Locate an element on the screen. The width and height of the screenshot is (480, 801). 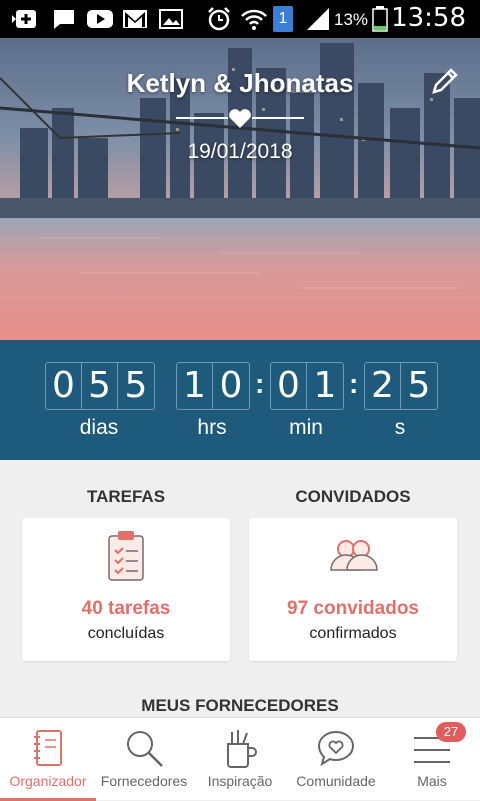
pencil-cup-icon is located at coordinates (240, 750).